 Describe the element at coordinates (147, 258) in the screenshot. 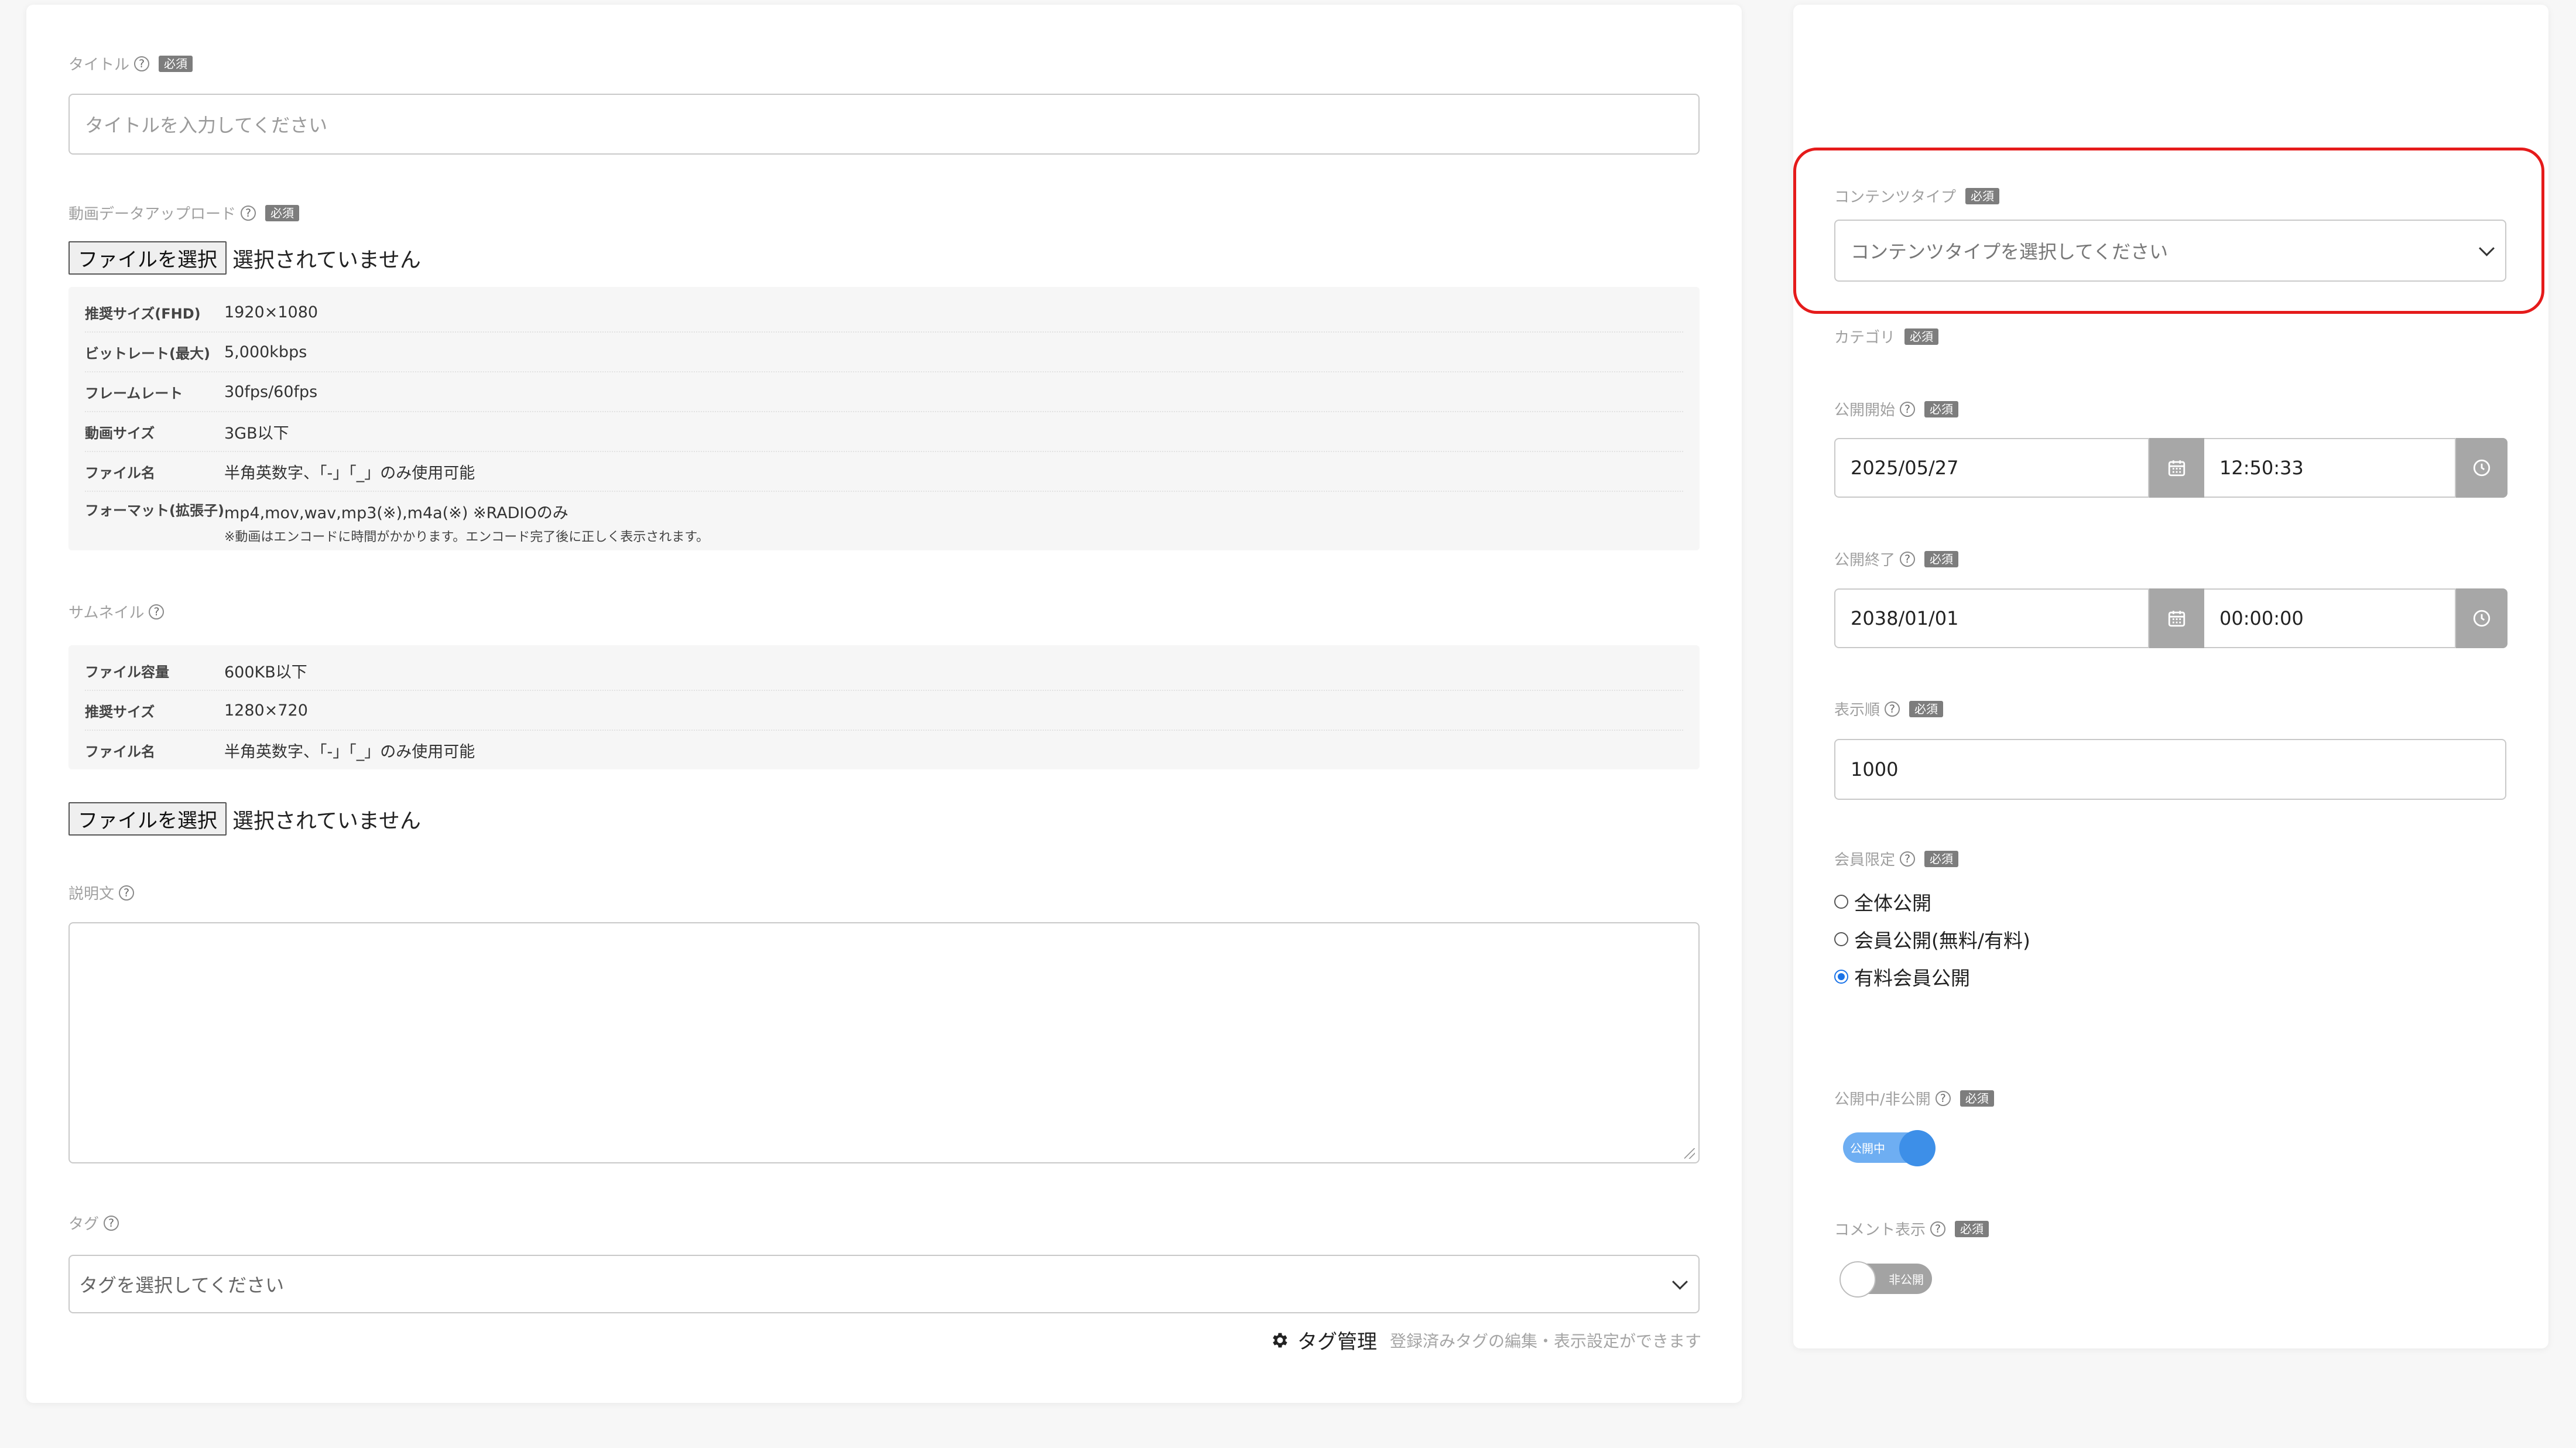

I see `video-file-button: ファイルを選択` at that location.